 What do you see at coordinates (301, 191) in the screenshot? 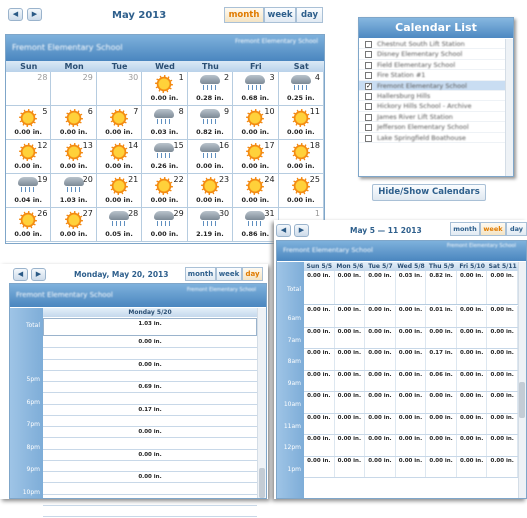
I see `day-cell: 25 0.00 in.` at bounding box center [301, 191].